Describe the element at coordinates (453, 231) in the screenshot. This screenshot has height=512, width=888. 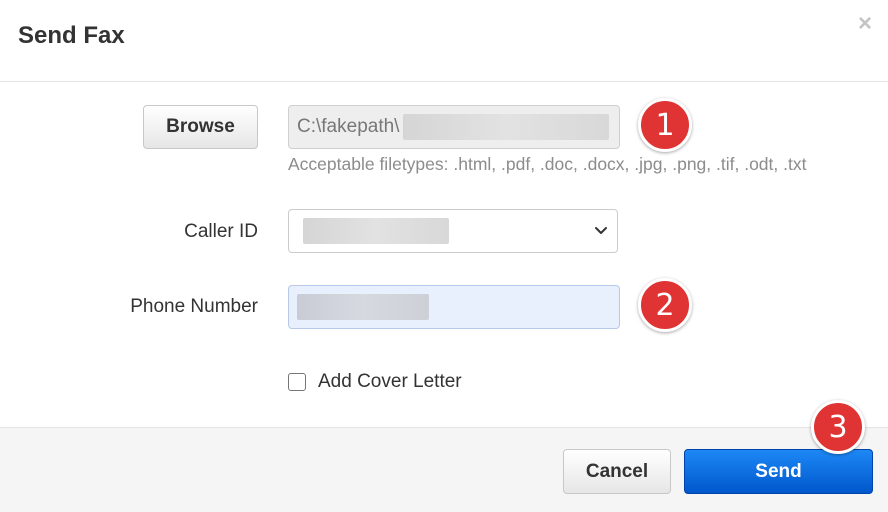
I see `caller-id-select` at that location.